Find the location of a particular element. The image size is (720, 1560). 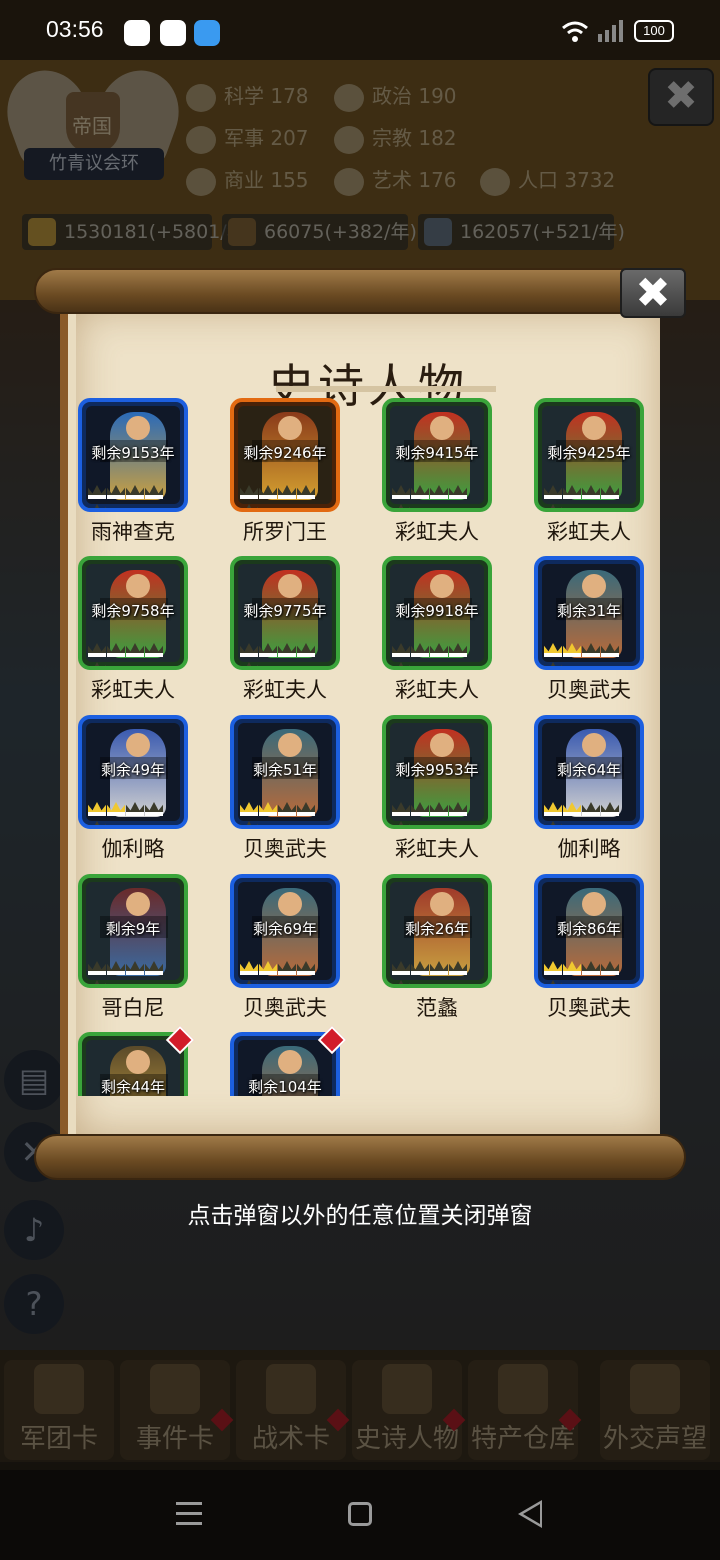

close-hint: 点击弹窗以外的任意位置关闭弹窗 is located at coordinates (360, 1216).